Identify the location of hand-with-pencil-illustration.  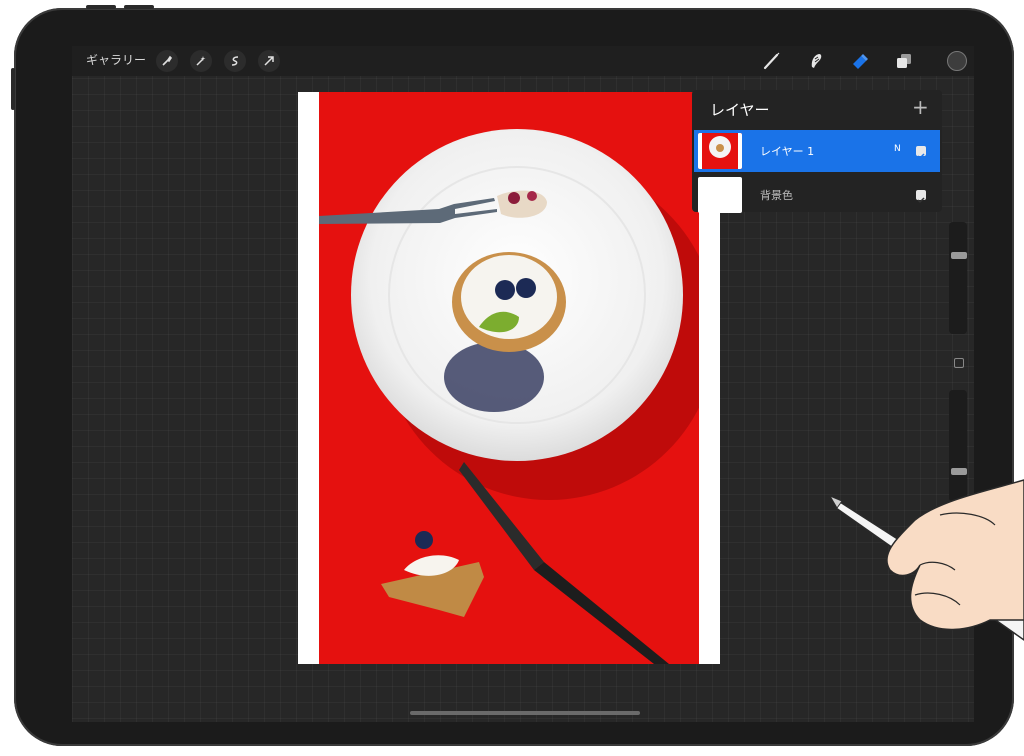
(926, 560).